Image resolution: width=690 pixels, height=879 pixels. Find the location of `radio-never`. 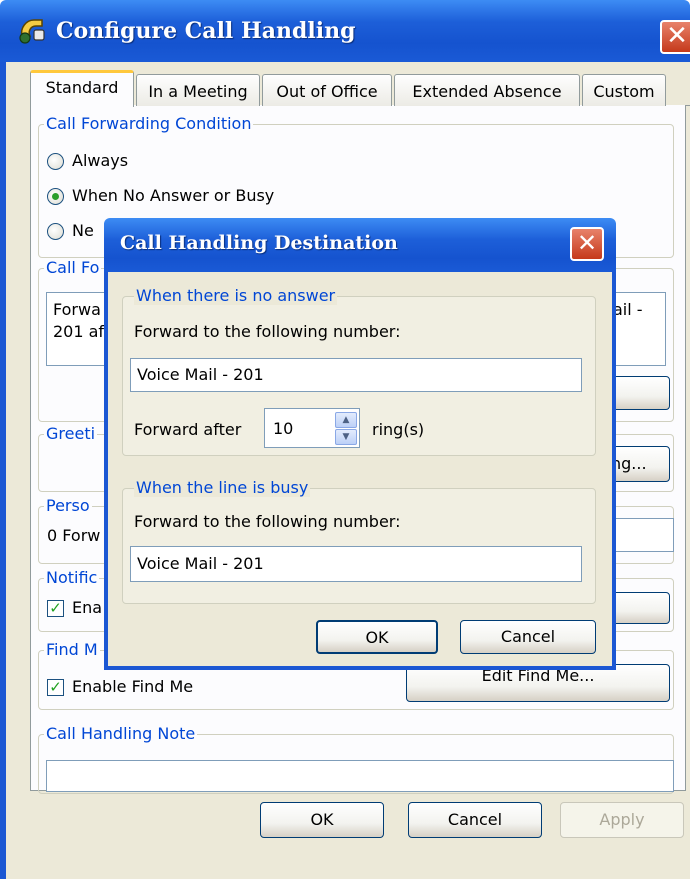

radio-never is located at coordinates (55, 231).